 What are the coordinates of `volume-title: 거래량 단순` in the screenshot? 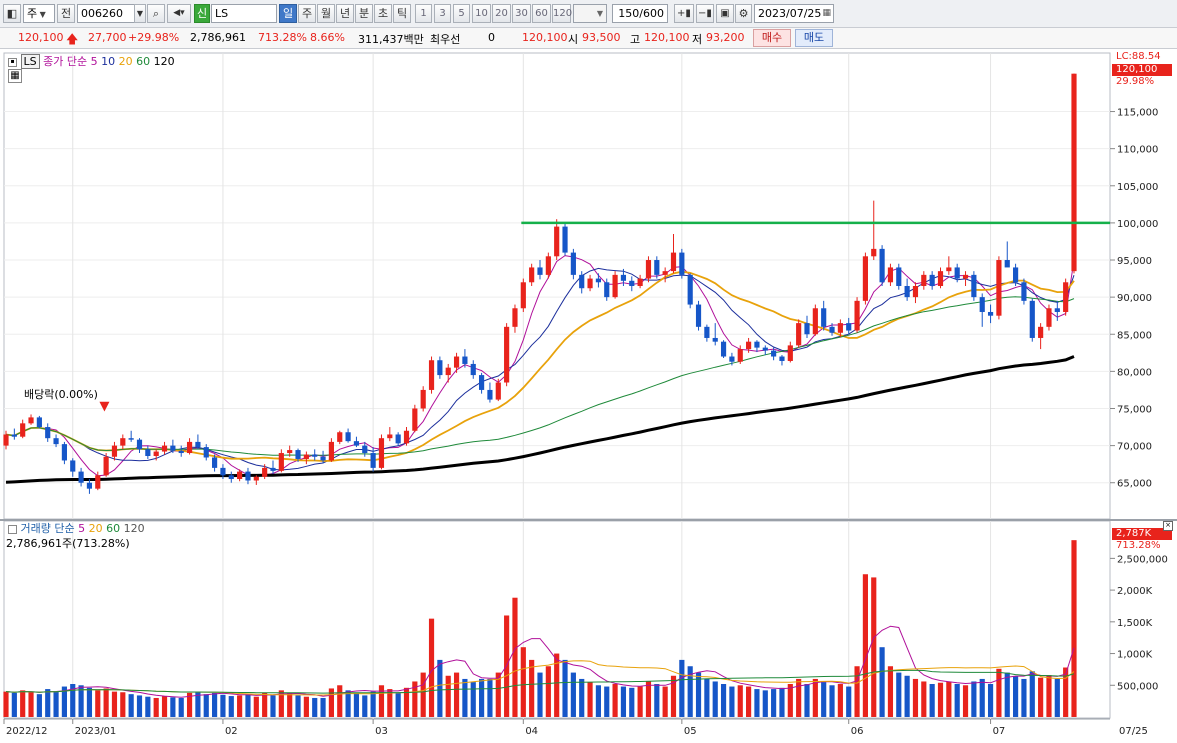 It's located at (48, 528).